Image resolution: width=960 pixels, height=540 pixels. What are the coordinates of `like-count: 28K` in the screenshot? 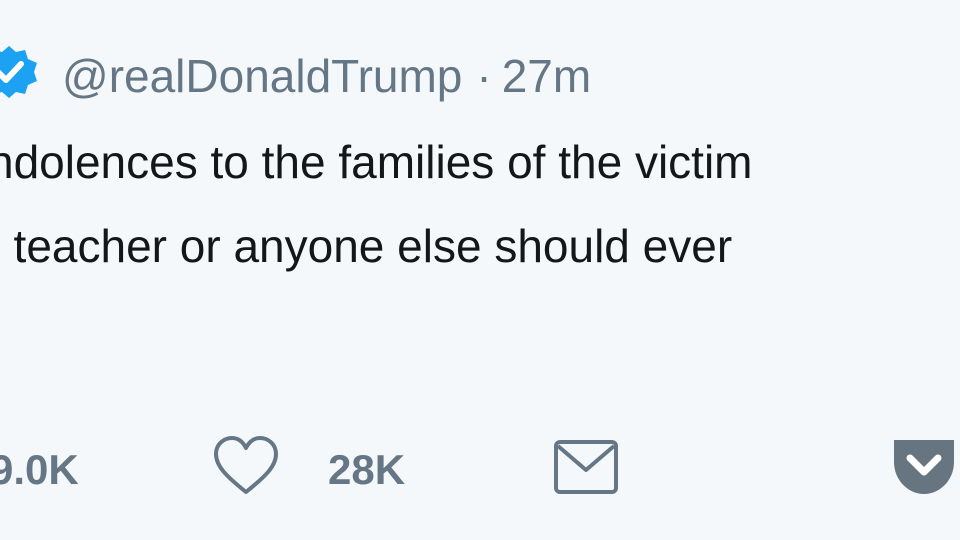 It's located at (366, 470).